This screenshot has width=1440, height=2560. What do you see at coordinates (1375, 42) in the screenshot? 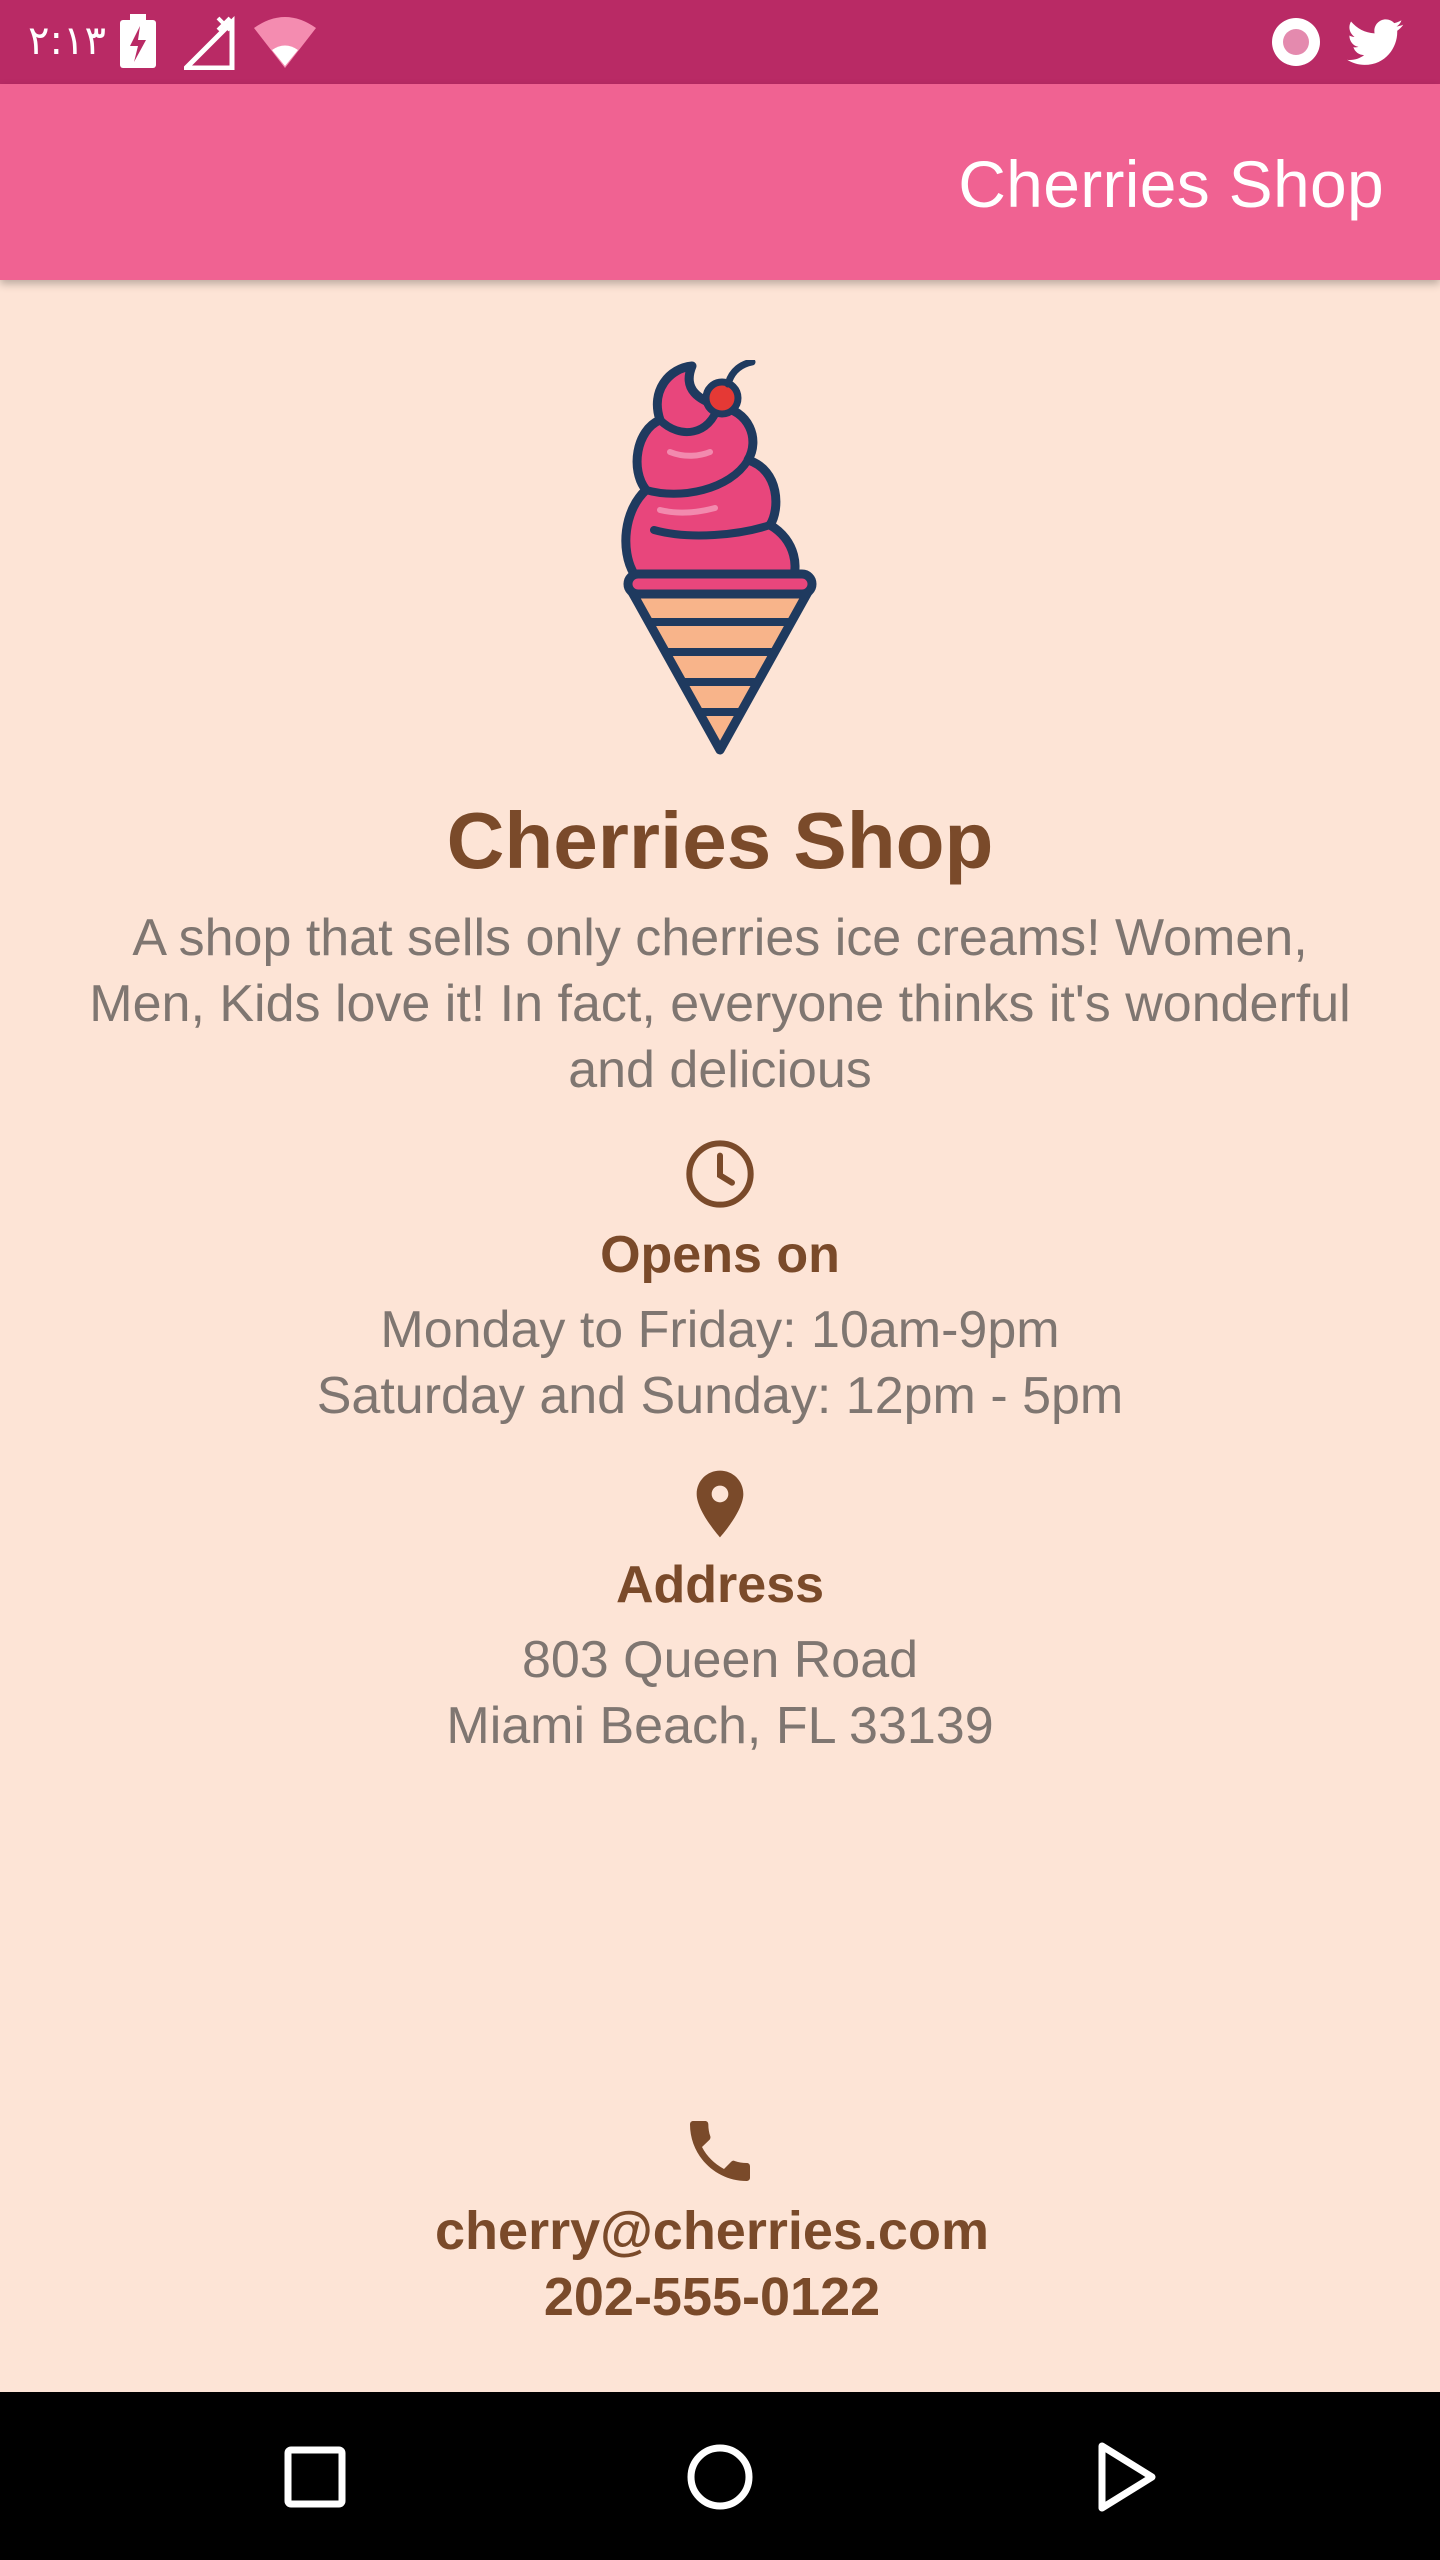
I see `twitter-icon` at bounding box center [1375, 42].